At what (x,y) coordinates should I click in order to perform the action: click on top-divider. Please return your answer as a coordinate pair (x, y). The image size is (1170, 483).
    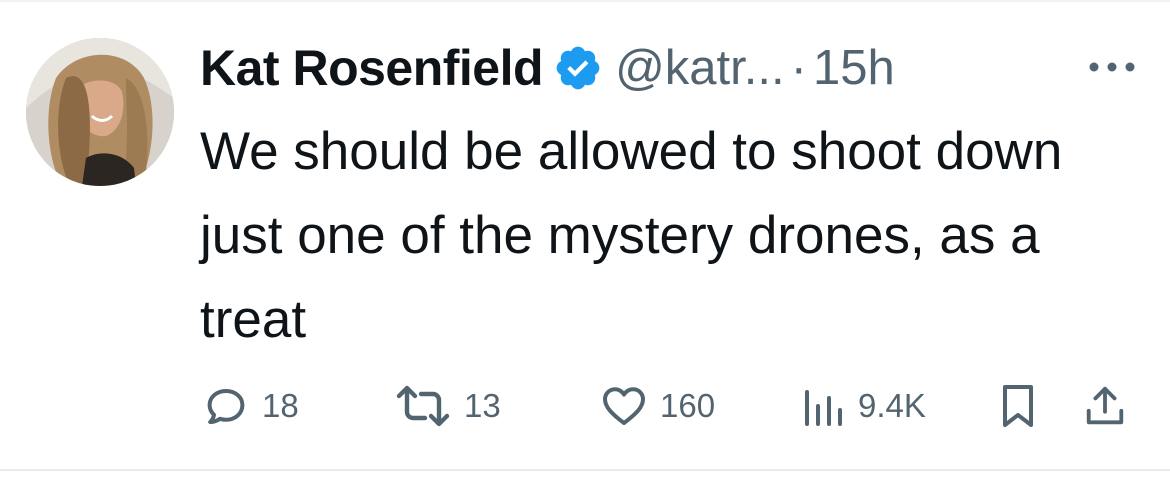
    Looking at the image, I should click on (585, 1).